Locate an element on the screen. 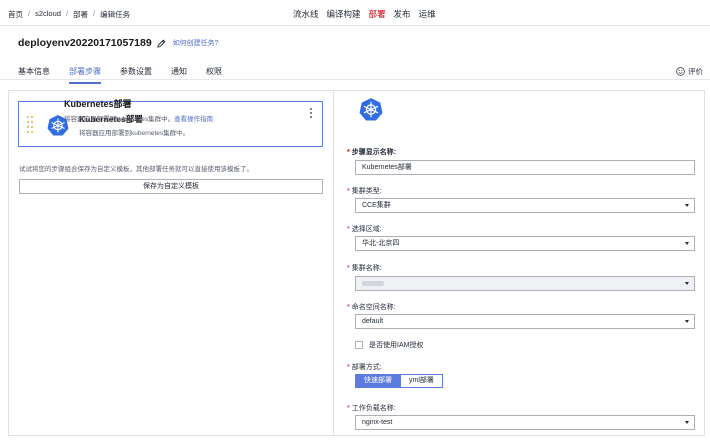 Image resolution: width=710 pixels, height=442 pixels. breadcrumb-deploy: 部署 is located at coordinates (80, 14).